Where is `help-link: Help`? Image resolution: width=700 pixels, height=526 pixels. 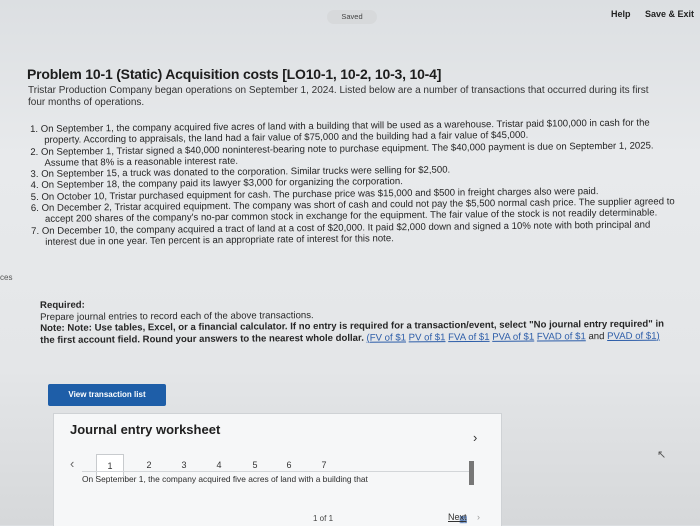
help-link: Help is located at coordinates (621, 14).